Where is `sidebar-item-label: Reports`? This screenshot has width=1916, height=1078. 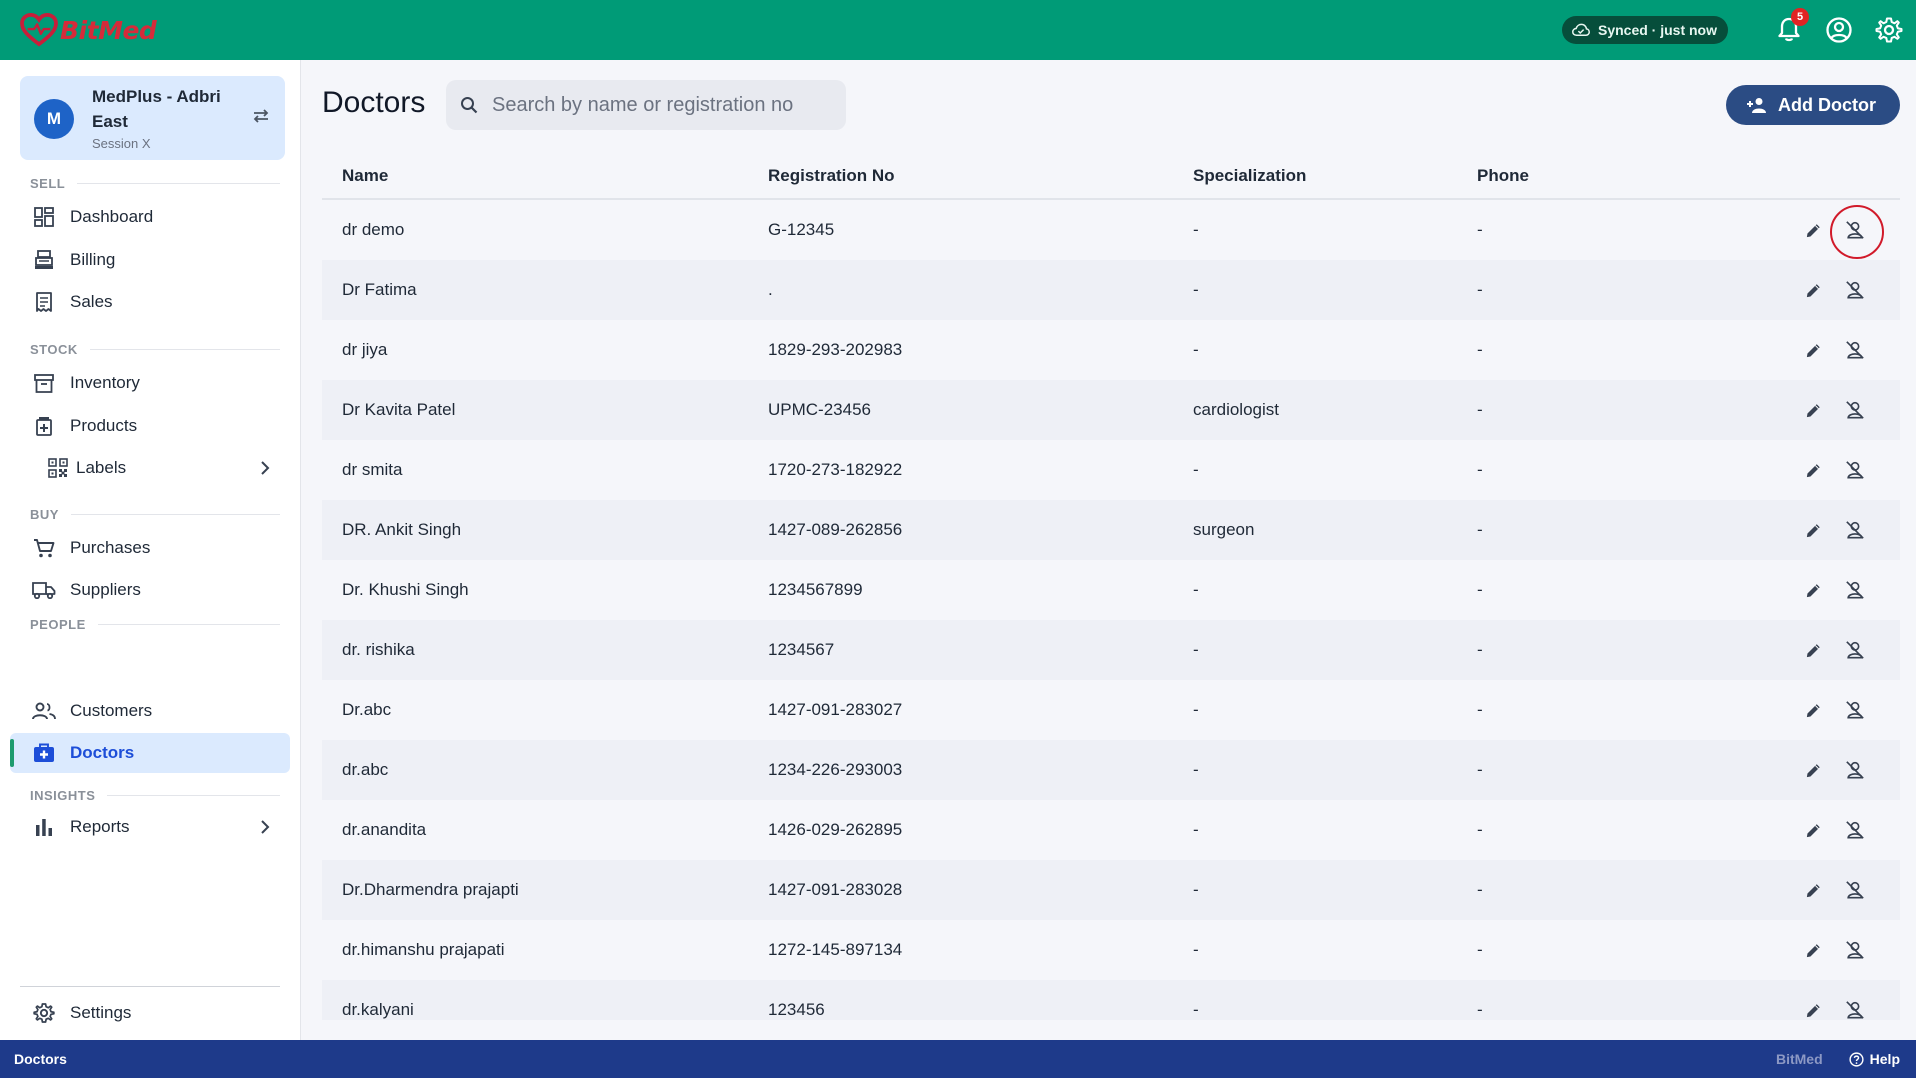
sidebar-item-label: Reports is located at coordinates (100, 826).